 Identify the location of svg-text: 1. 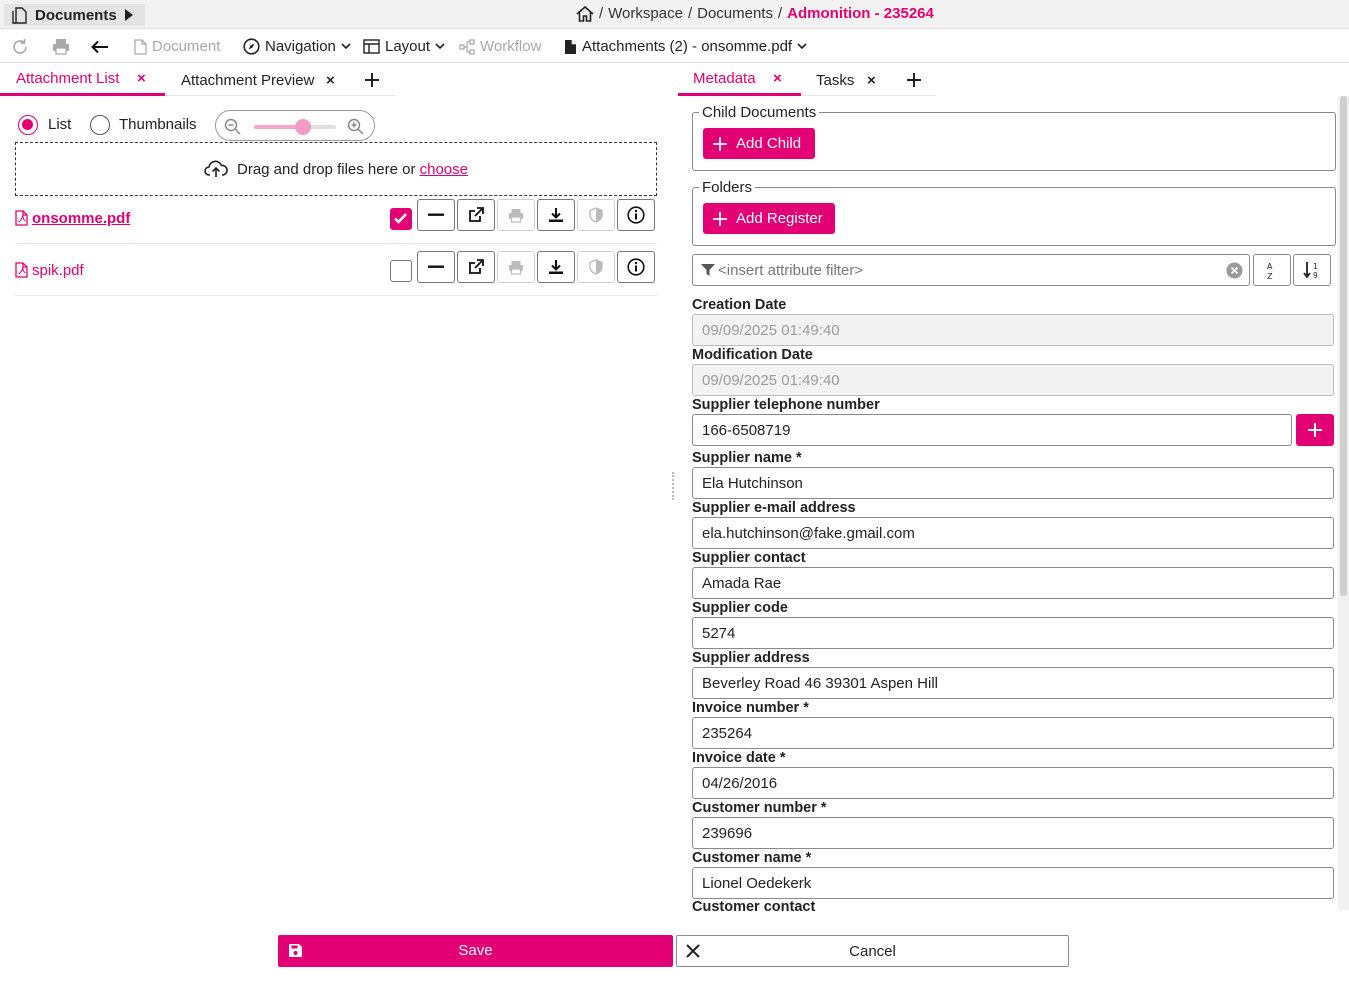
(1315, 266).